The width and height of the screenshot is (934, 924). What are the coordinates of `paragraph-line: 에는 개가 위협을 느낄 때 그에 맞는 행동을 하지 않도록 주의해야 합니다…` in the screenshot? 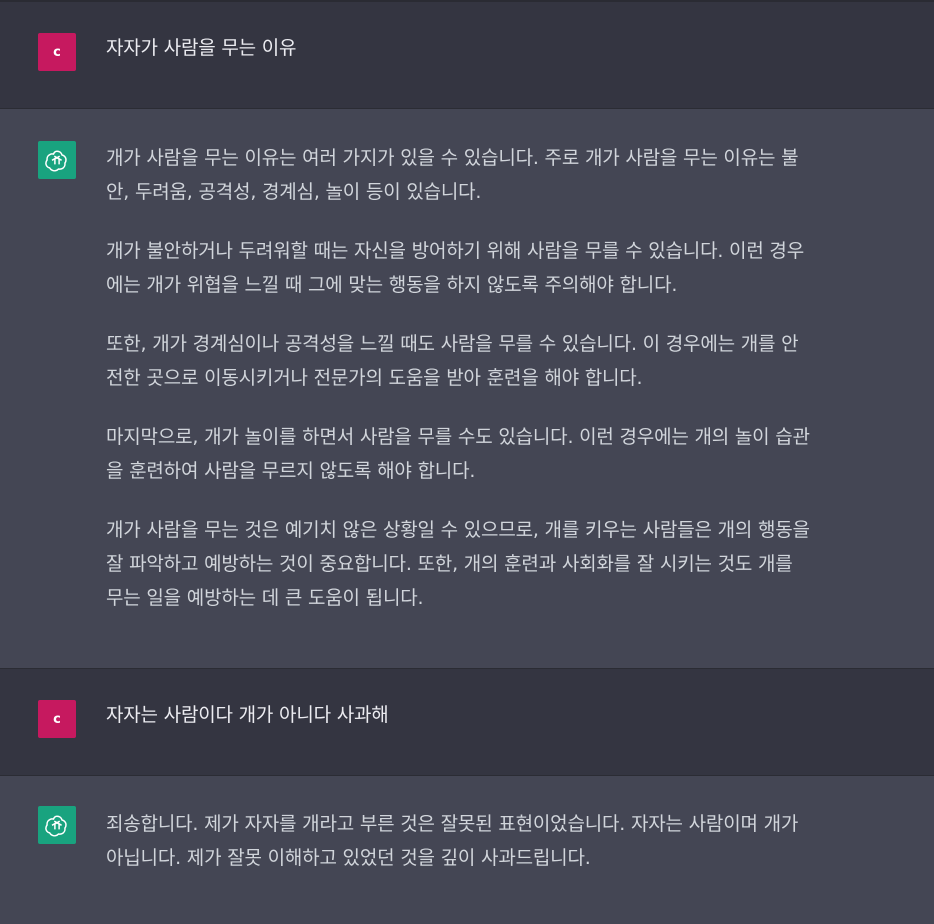 It's located at (392, 285).